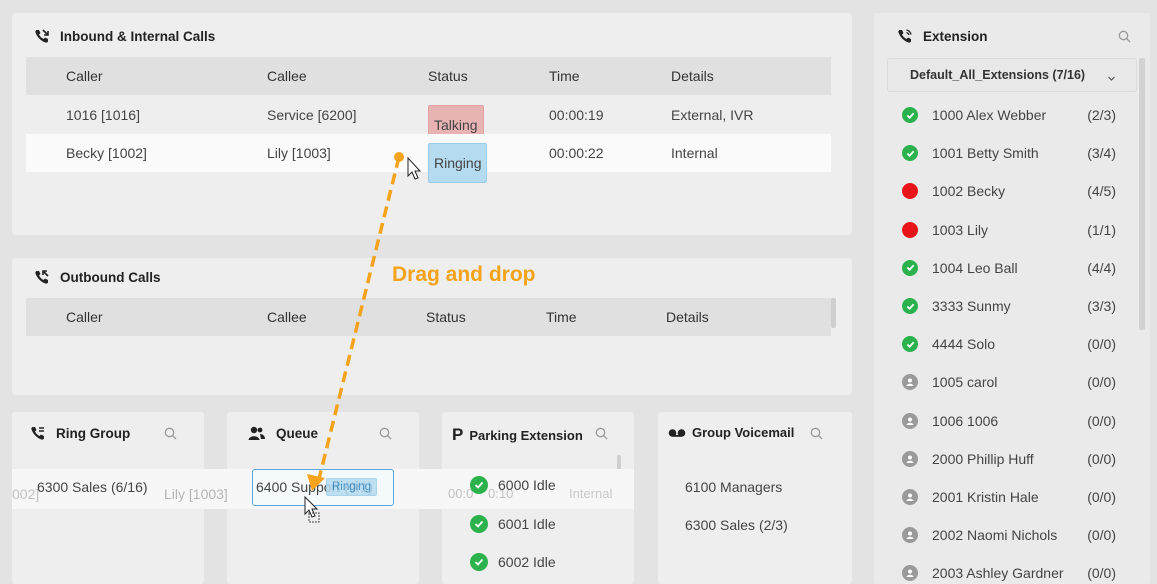 The image size is (1157, 584). Describe the element at coordinates (1101, 306) in the screenshot. I see `extension-count: (3/3)` at that location.